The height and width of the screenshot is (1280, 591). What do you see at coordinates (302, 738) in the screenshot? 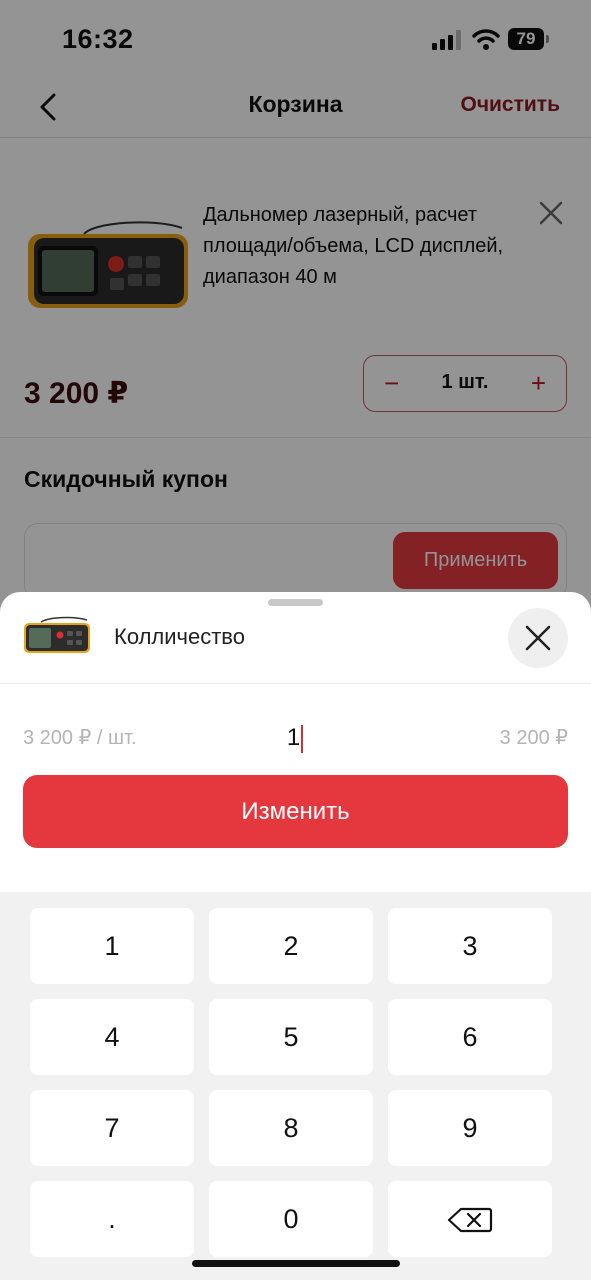
I see `text-caret` at bounding box center [302, 738].